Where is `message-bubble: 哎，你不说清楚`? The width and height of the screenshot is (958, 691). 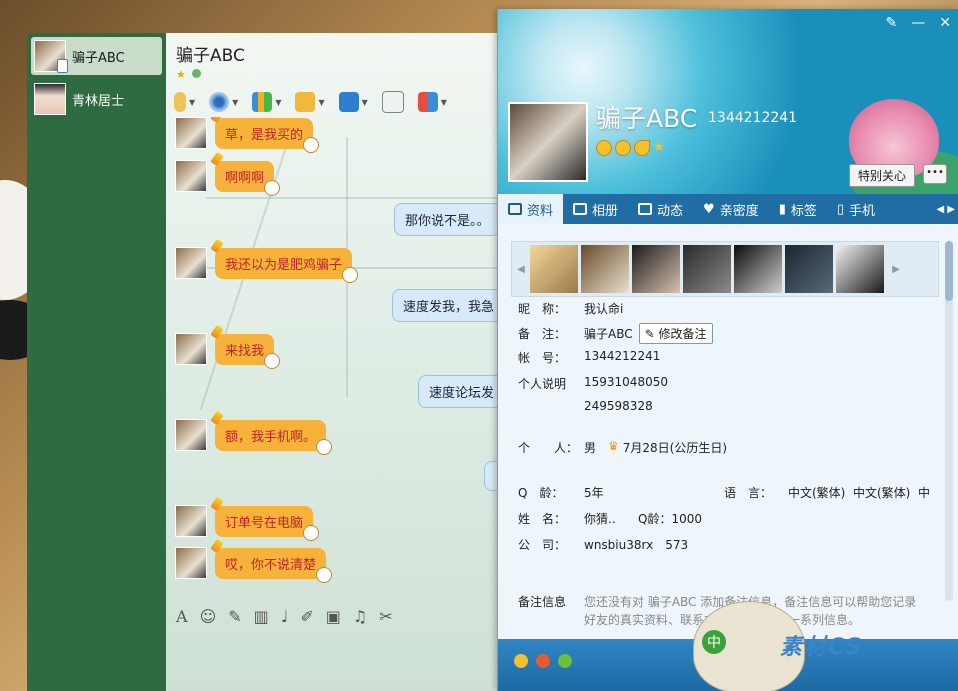
message-bubble: 哎，你不说清楚 is located at coordinates (271, 560).